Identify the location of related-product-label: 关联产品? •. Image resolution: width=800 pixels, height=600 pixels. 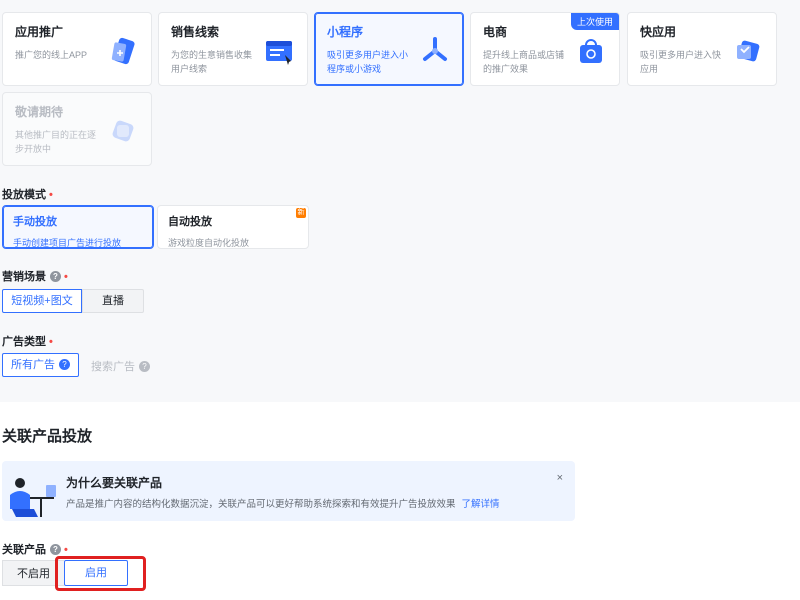
(35, 549).